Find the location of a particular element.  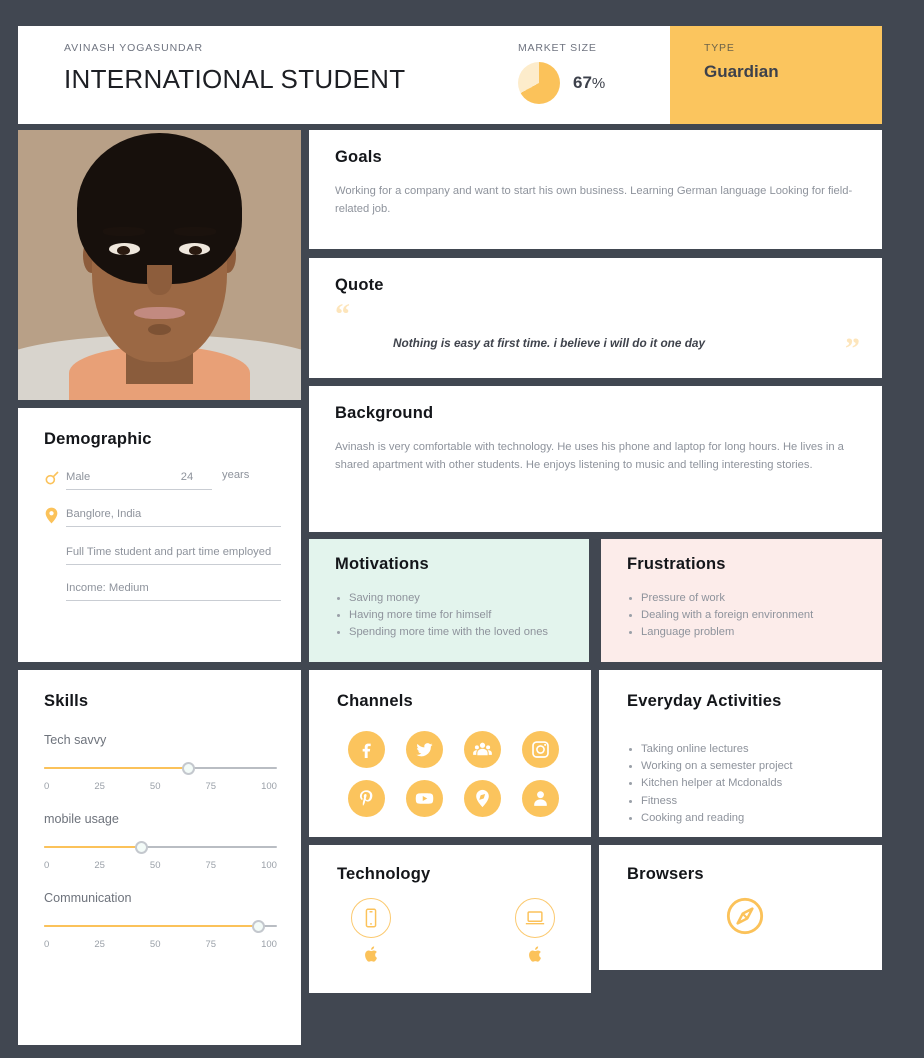

technology-icon-row is located at coordinates (453, 933).